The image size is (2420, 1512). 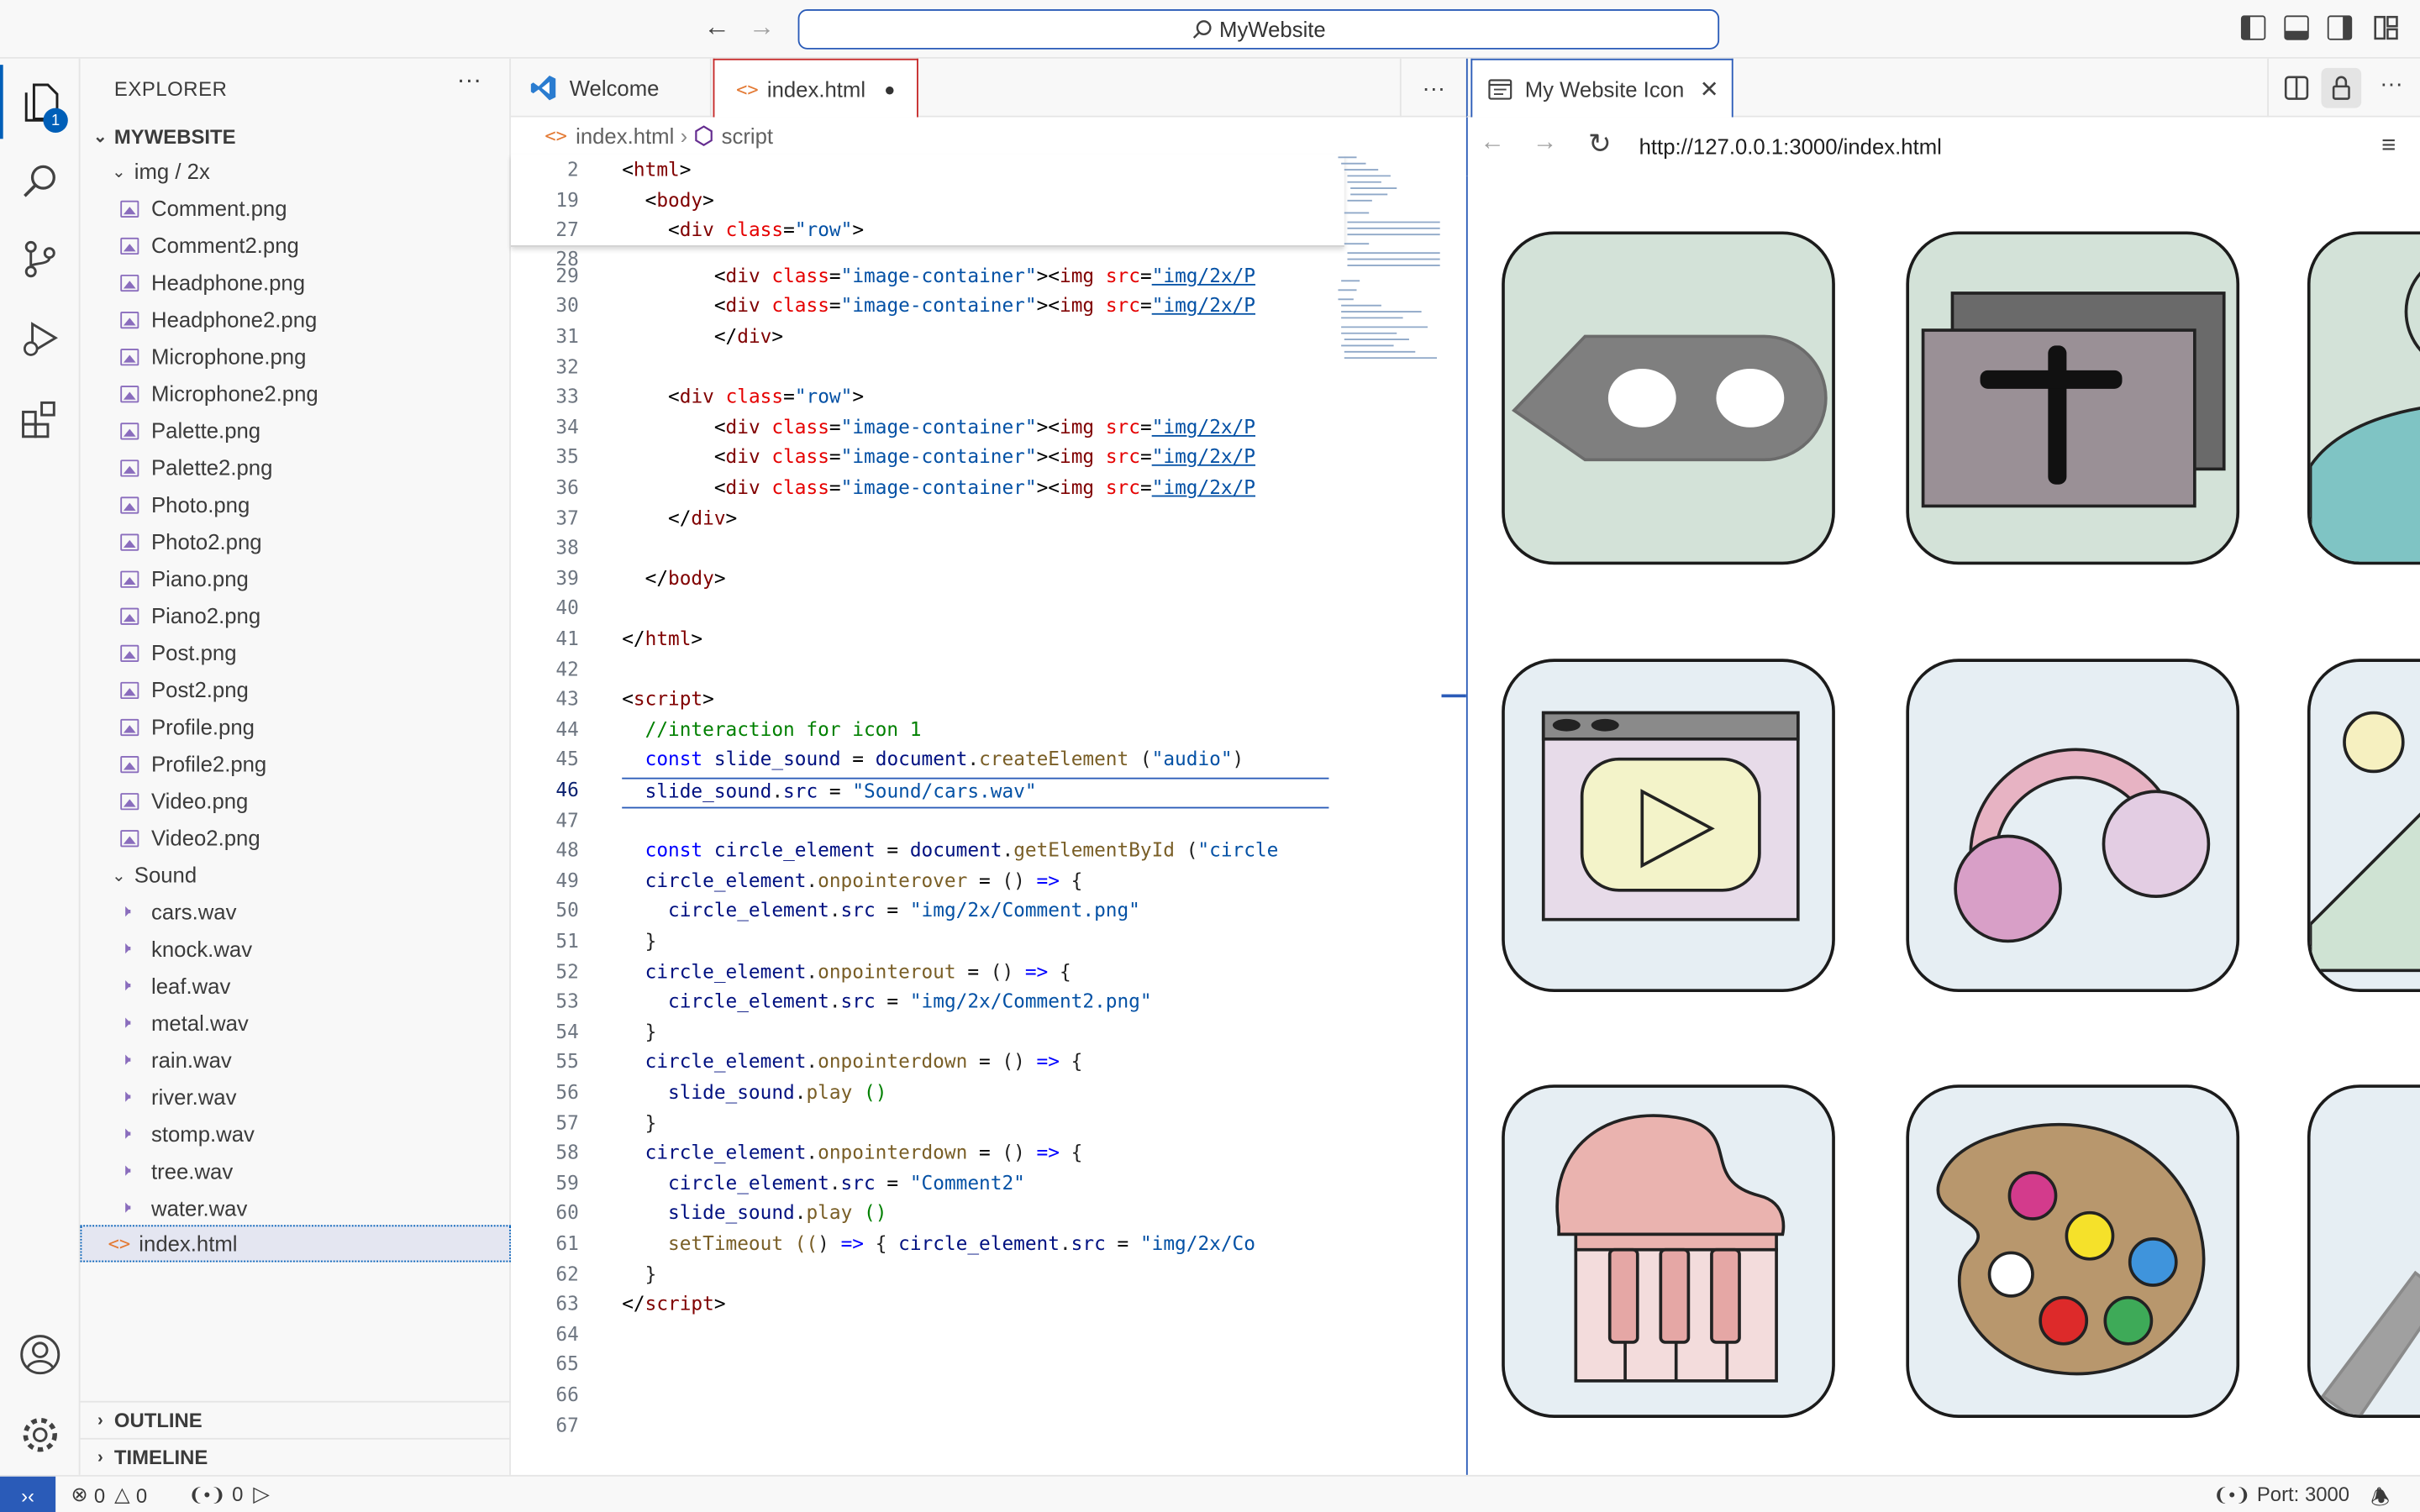 What do you see at coordinates (852, 1151) in the screenshot?
I see `code-line: circle_element.onpointerdown = () => {` at bounding box center [852, 1151].